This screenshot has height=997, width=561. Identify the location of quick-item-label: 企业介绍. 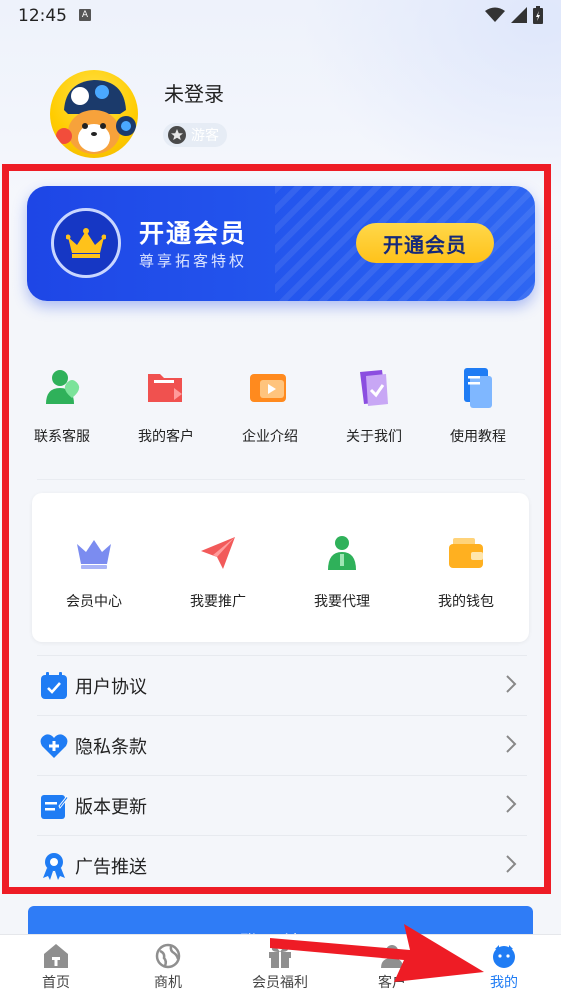
(270, 437).